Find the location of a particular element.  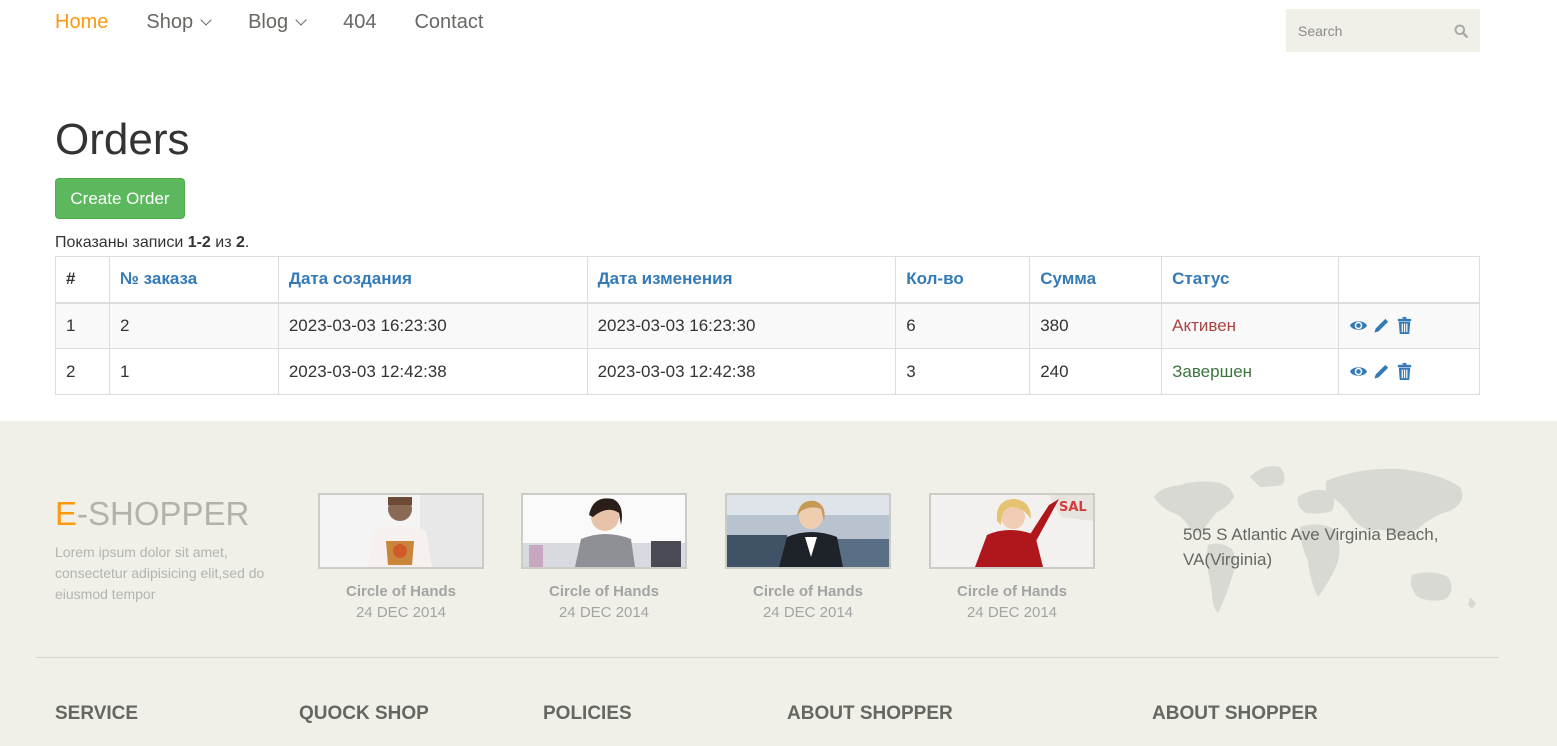

cell-sum: 240 is located at coordinates (1096, 371).